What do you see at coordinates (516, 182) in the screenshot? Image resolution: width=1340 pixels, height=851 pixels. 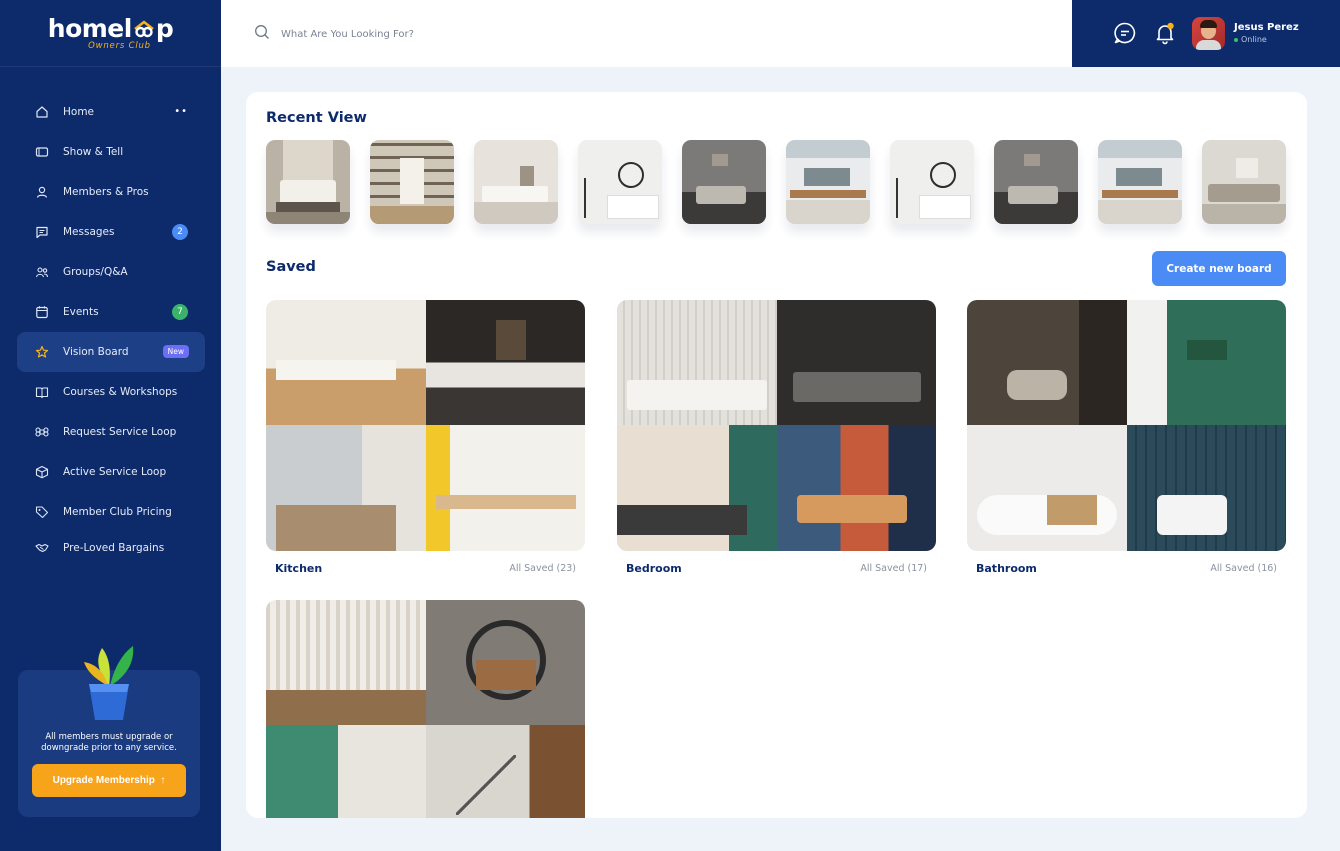 I see `recent-thumb-living-room` at bounding box center [516, 182].